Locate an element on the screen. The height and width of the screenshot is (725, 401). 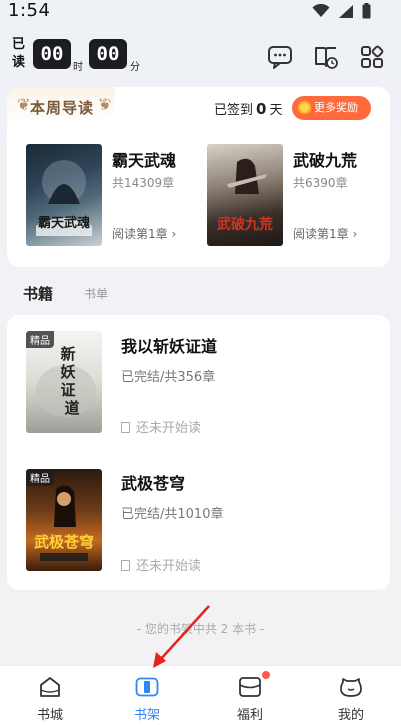
svg-text: 武破九荒 is located at coordinates (245, 224).